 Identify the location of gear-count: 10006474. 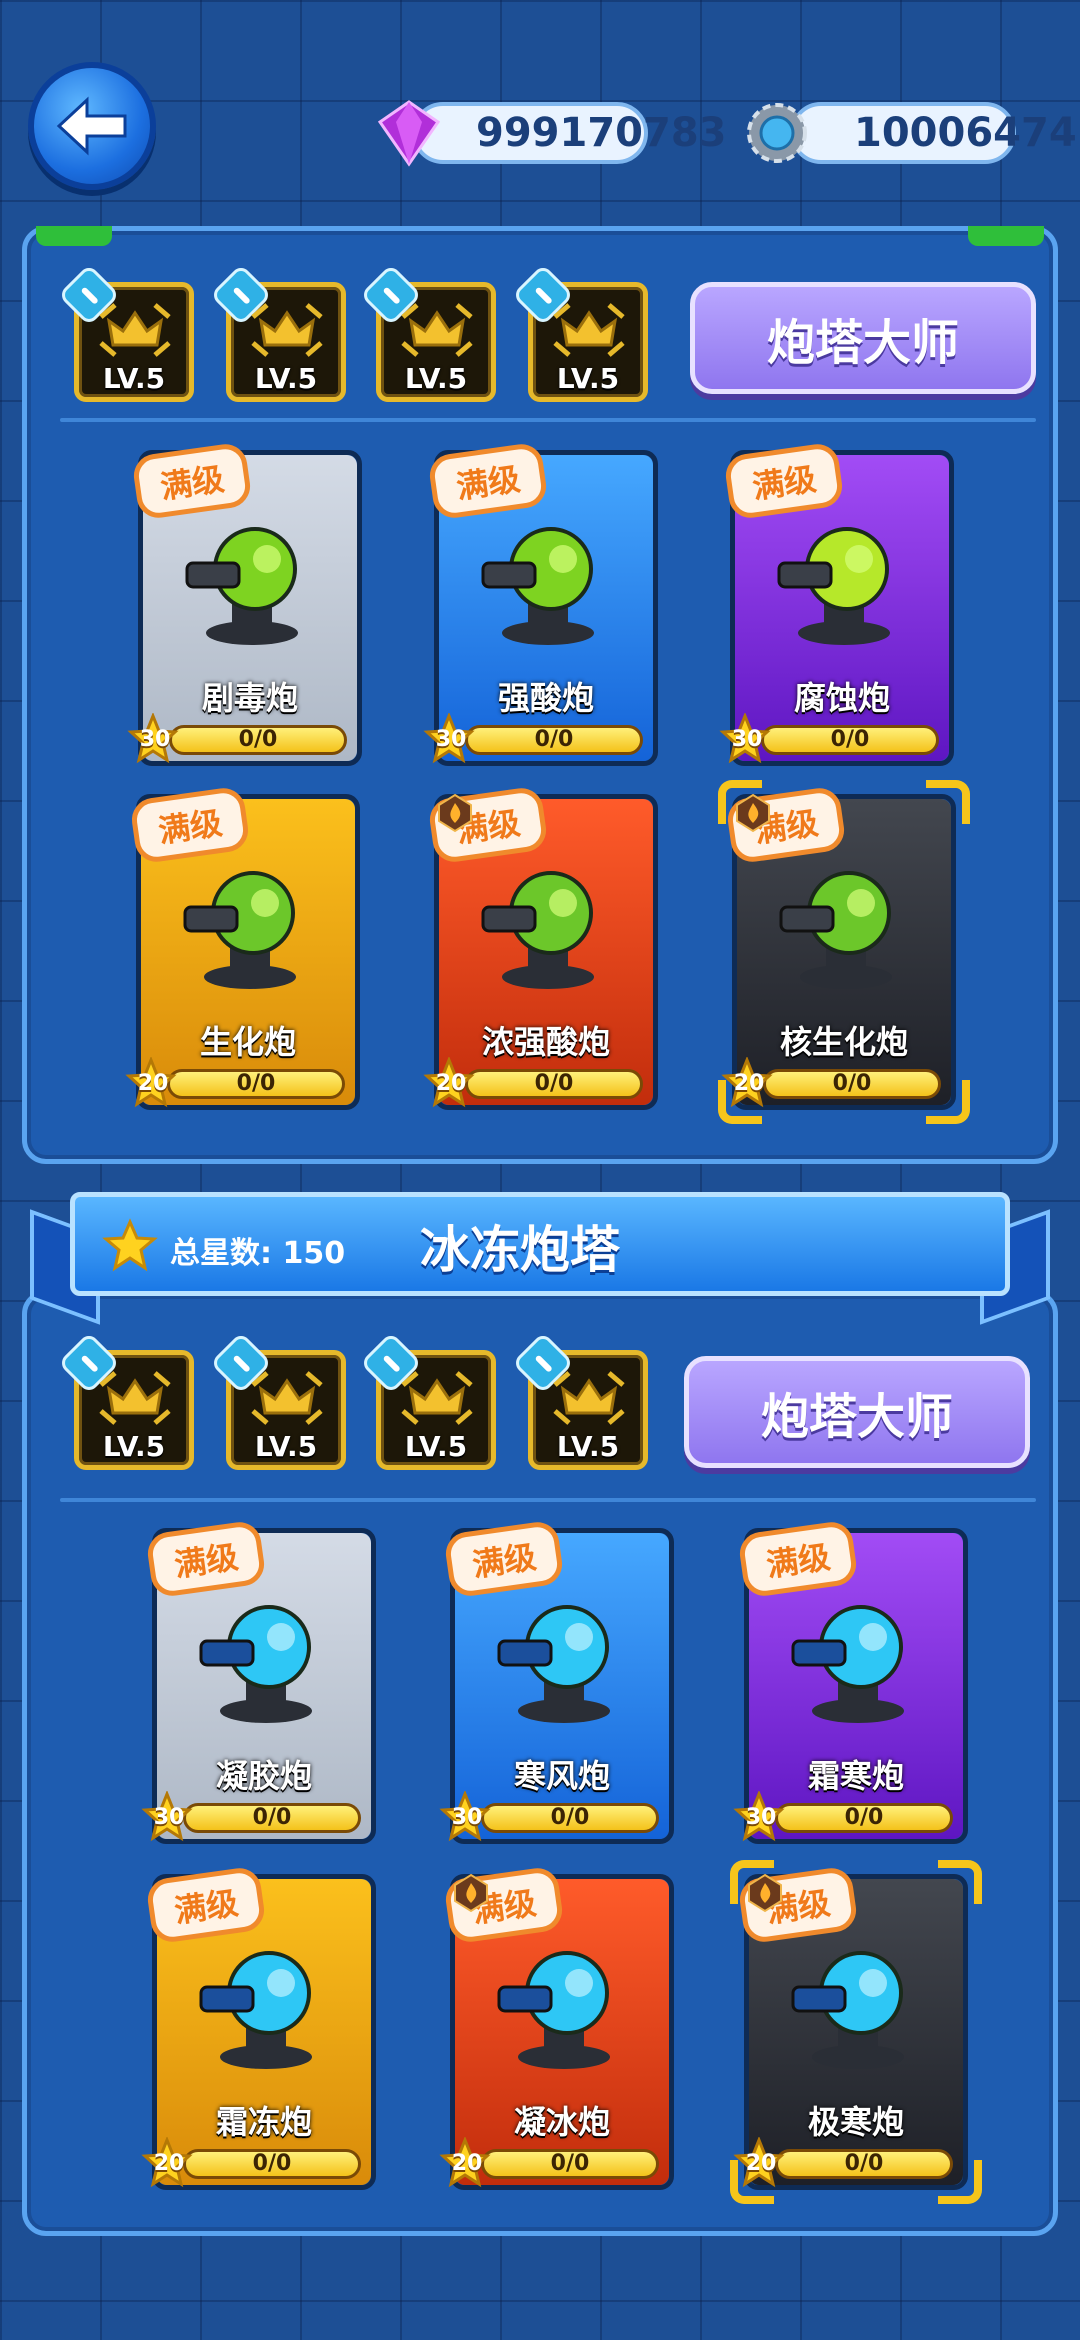
(965, 133).